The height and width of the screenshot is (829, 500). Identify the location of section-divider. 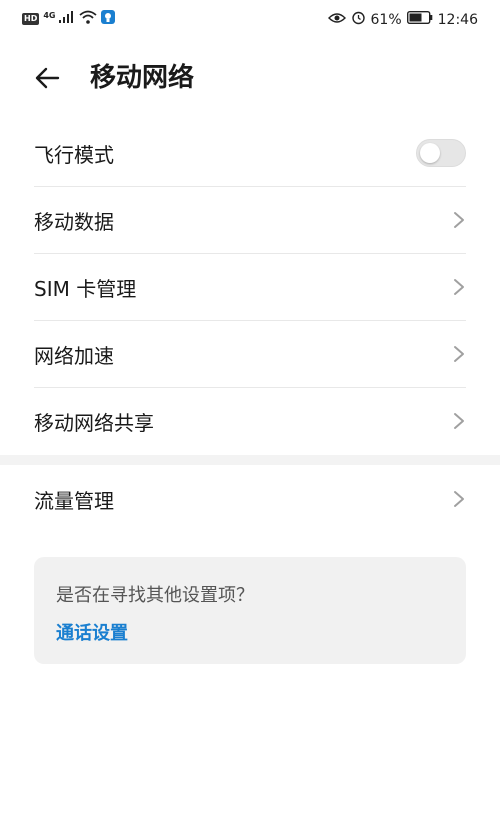
(250, 460).